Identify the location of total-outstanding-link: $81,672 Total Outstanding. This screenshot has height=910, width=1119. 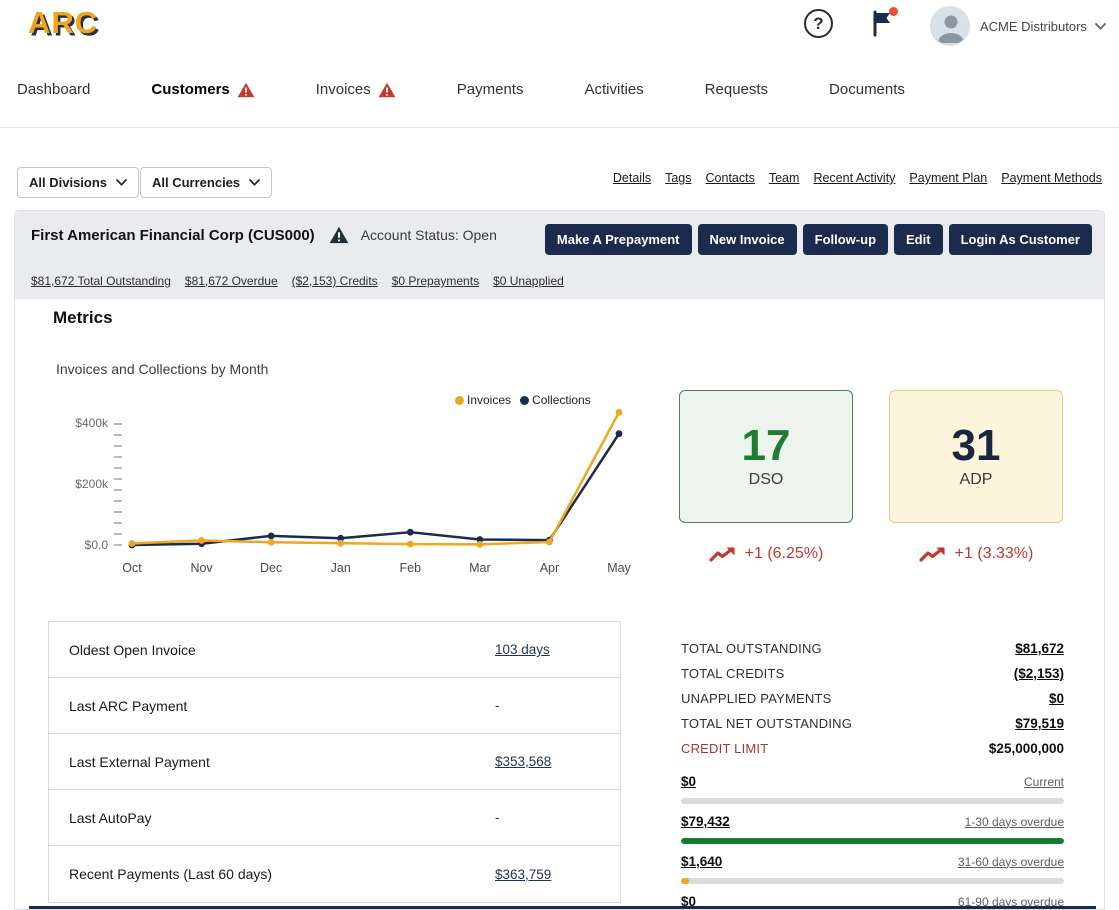
(101, 281).